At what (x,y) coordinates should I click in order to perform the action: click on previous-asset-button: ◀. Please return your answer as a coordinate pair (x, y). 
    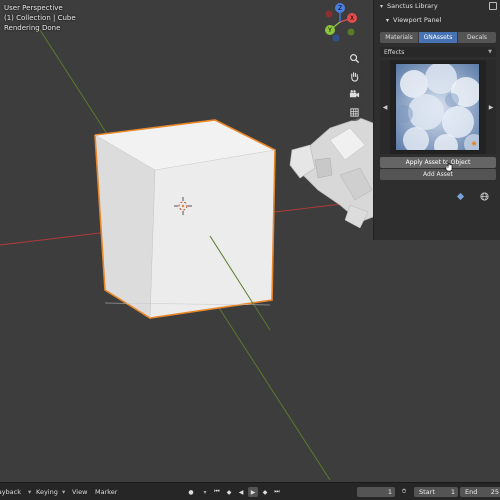
    Looking at the image, I should click on (385, 107).